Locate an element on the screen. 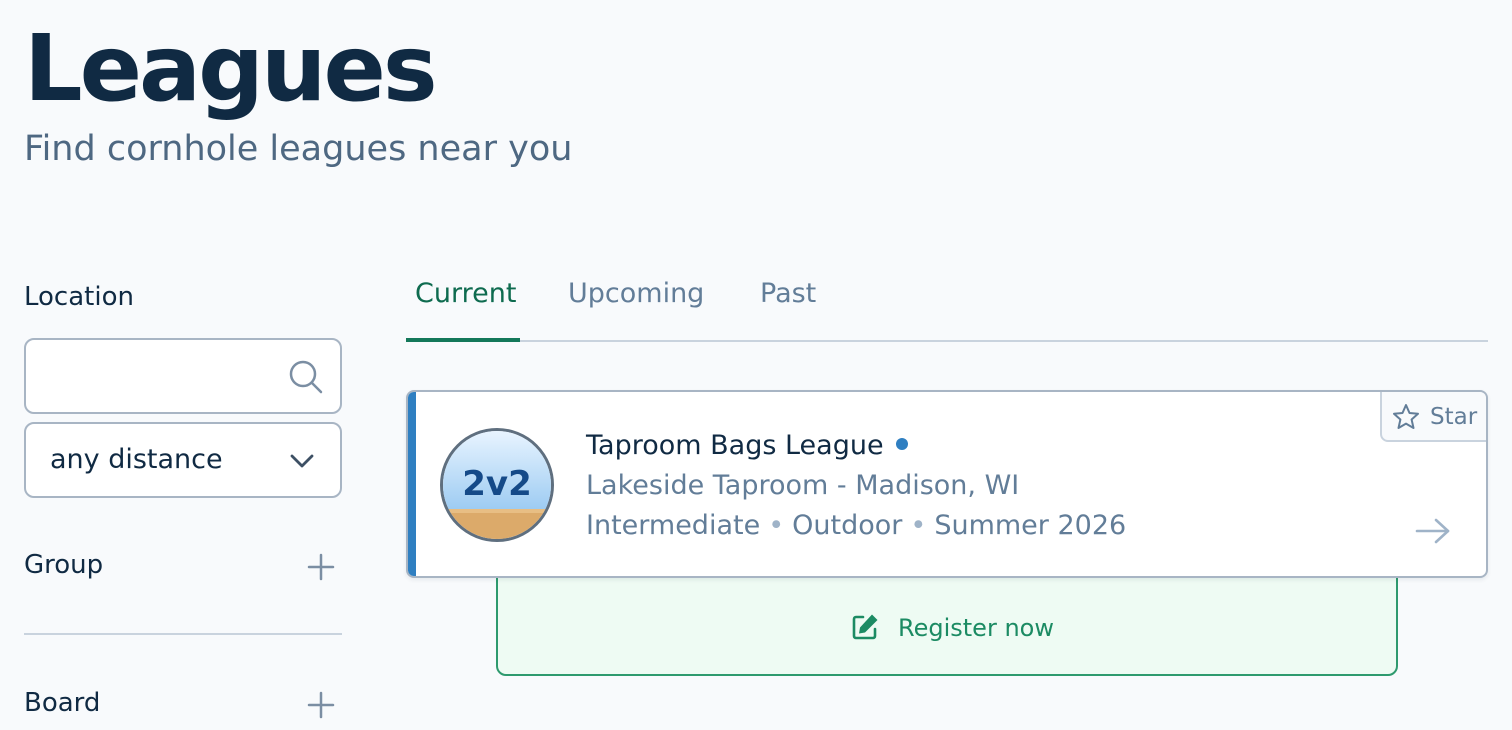 This screenshot has width=1512, height=730. page-subtitle: Find cornhole leagues near you is located at coordinates (298, 149).